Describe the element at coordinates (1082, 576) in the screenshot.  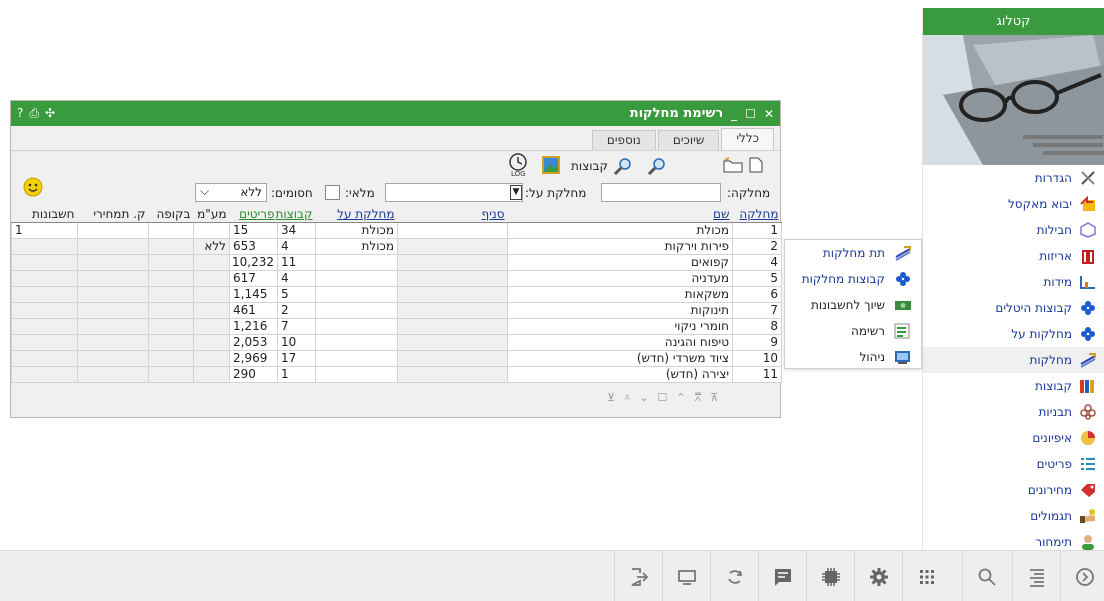
I see `navigate-button` at that location.